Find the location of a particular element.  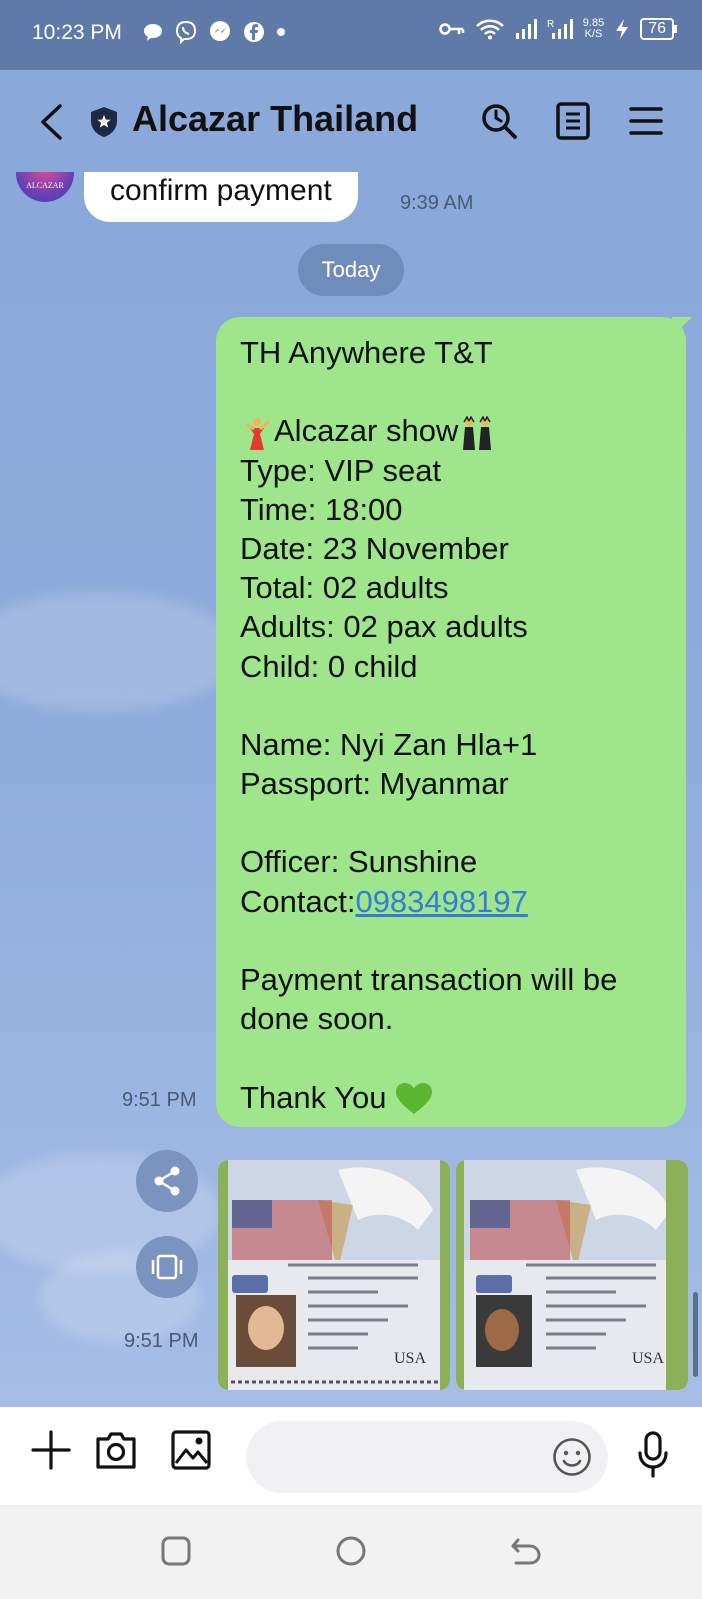

home-icon is located at coordinates (351, 1551).